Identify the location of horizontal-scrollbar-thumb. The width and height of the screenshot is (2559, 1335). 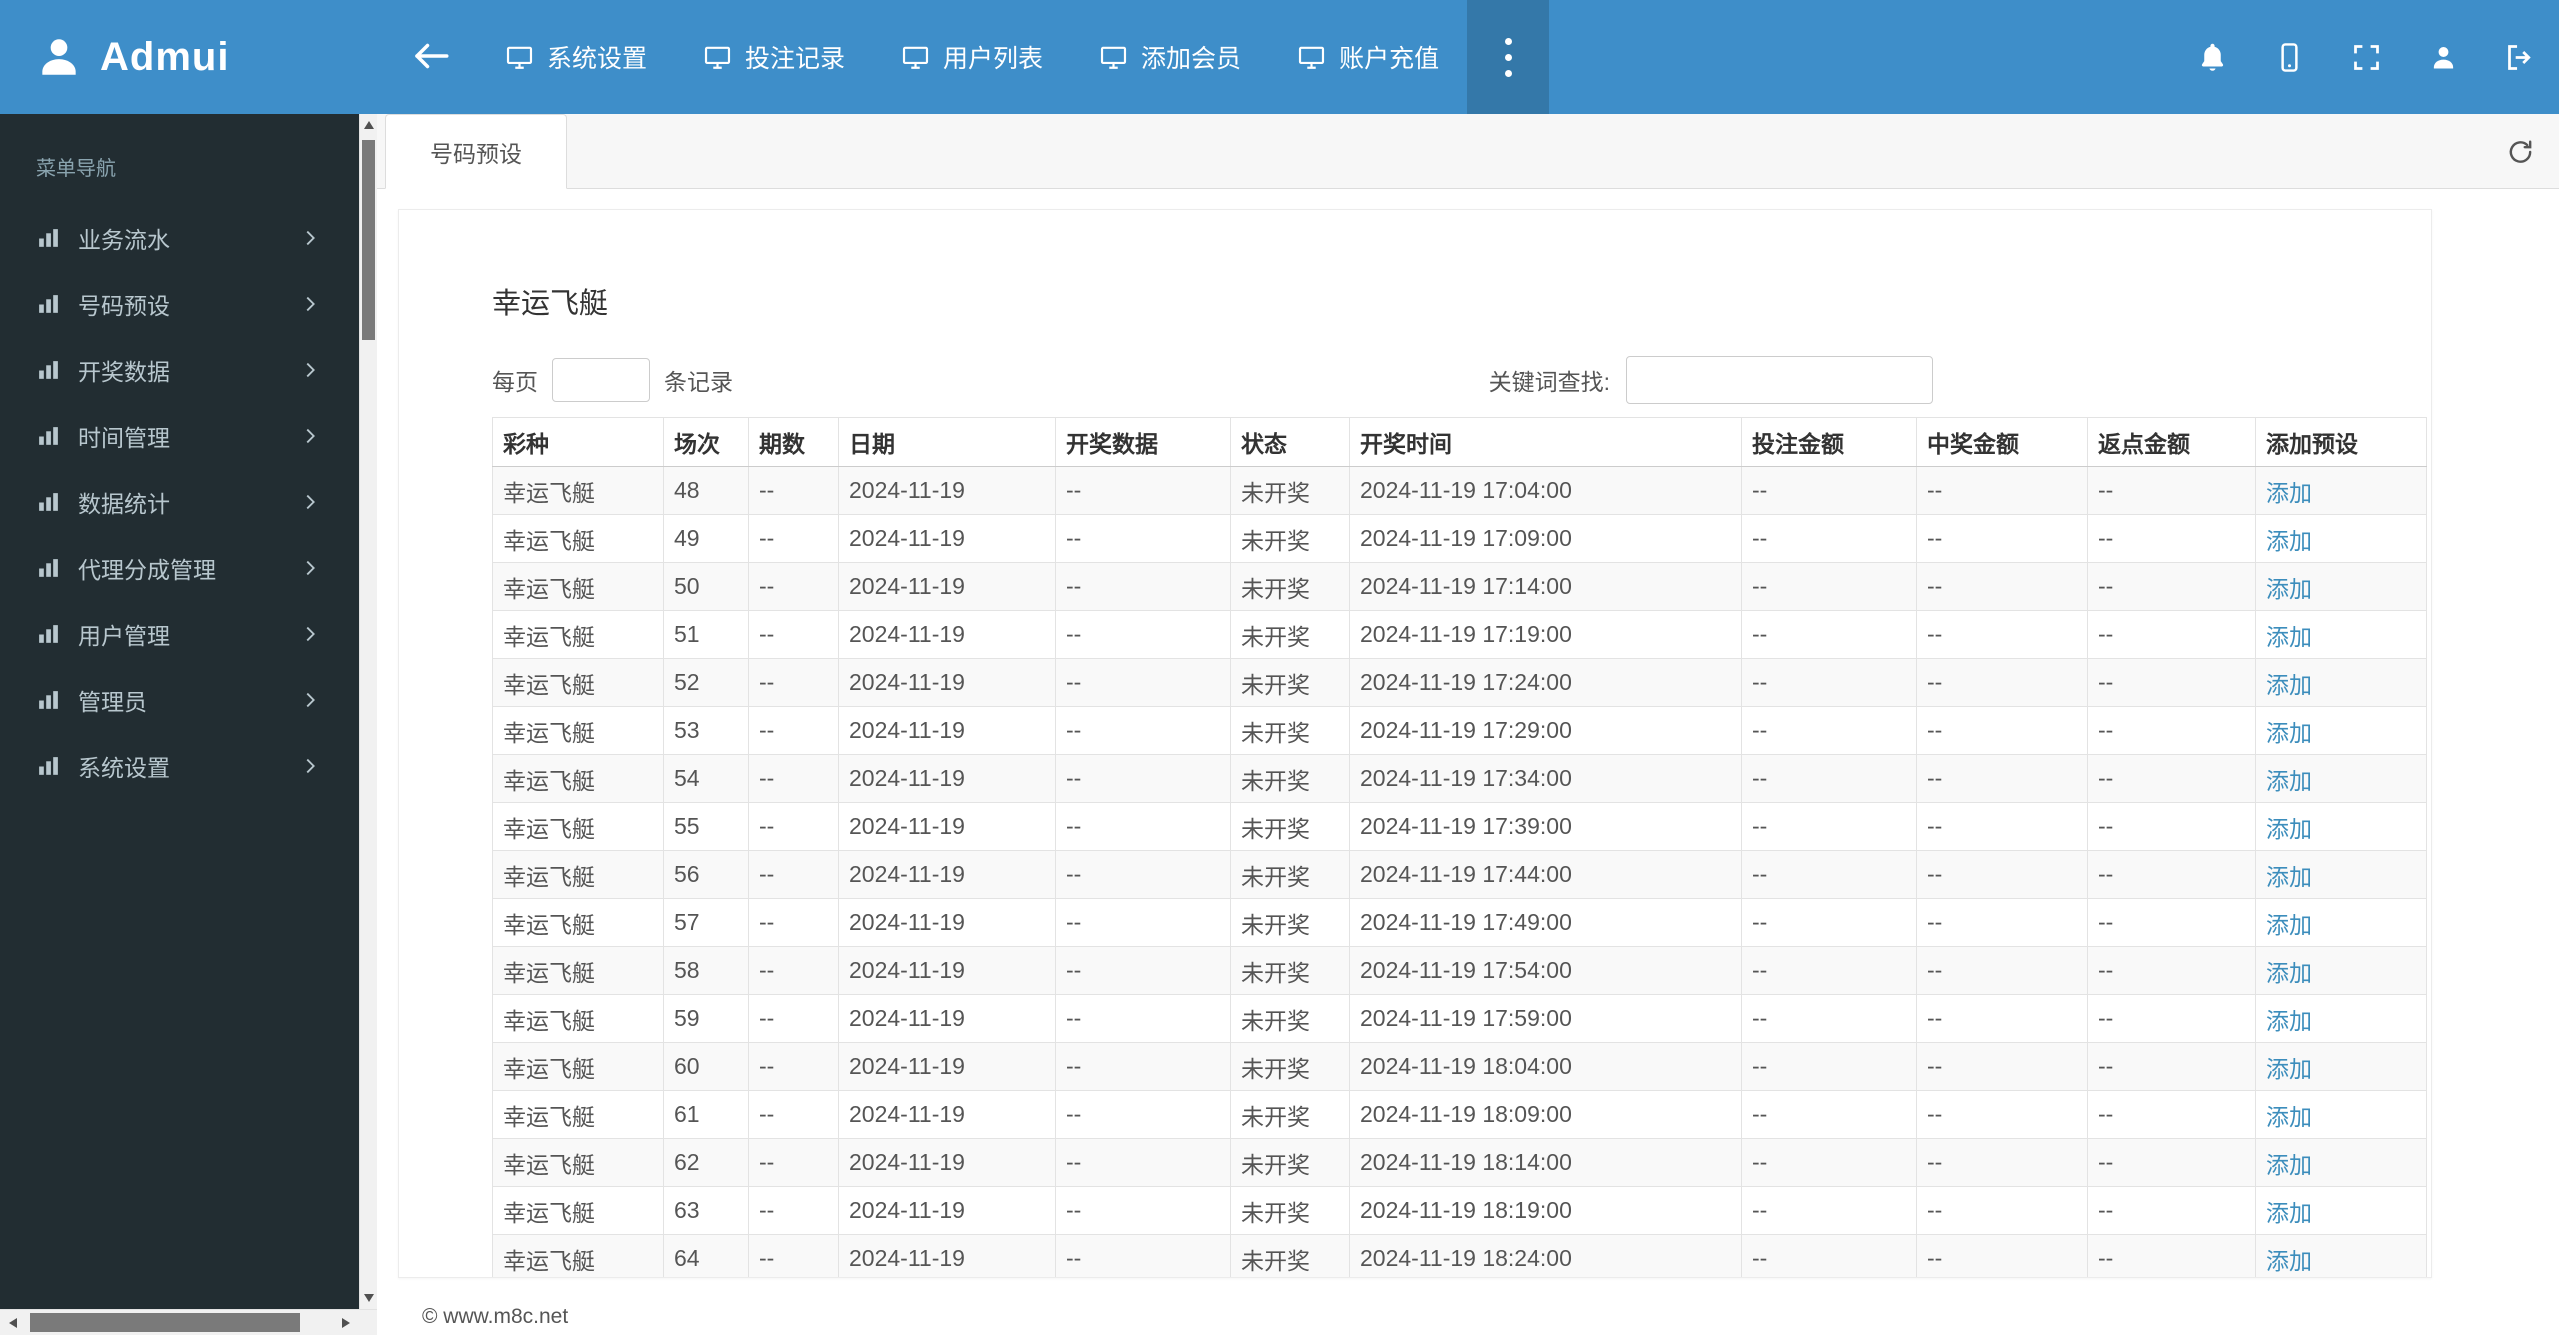
(165, 1322).